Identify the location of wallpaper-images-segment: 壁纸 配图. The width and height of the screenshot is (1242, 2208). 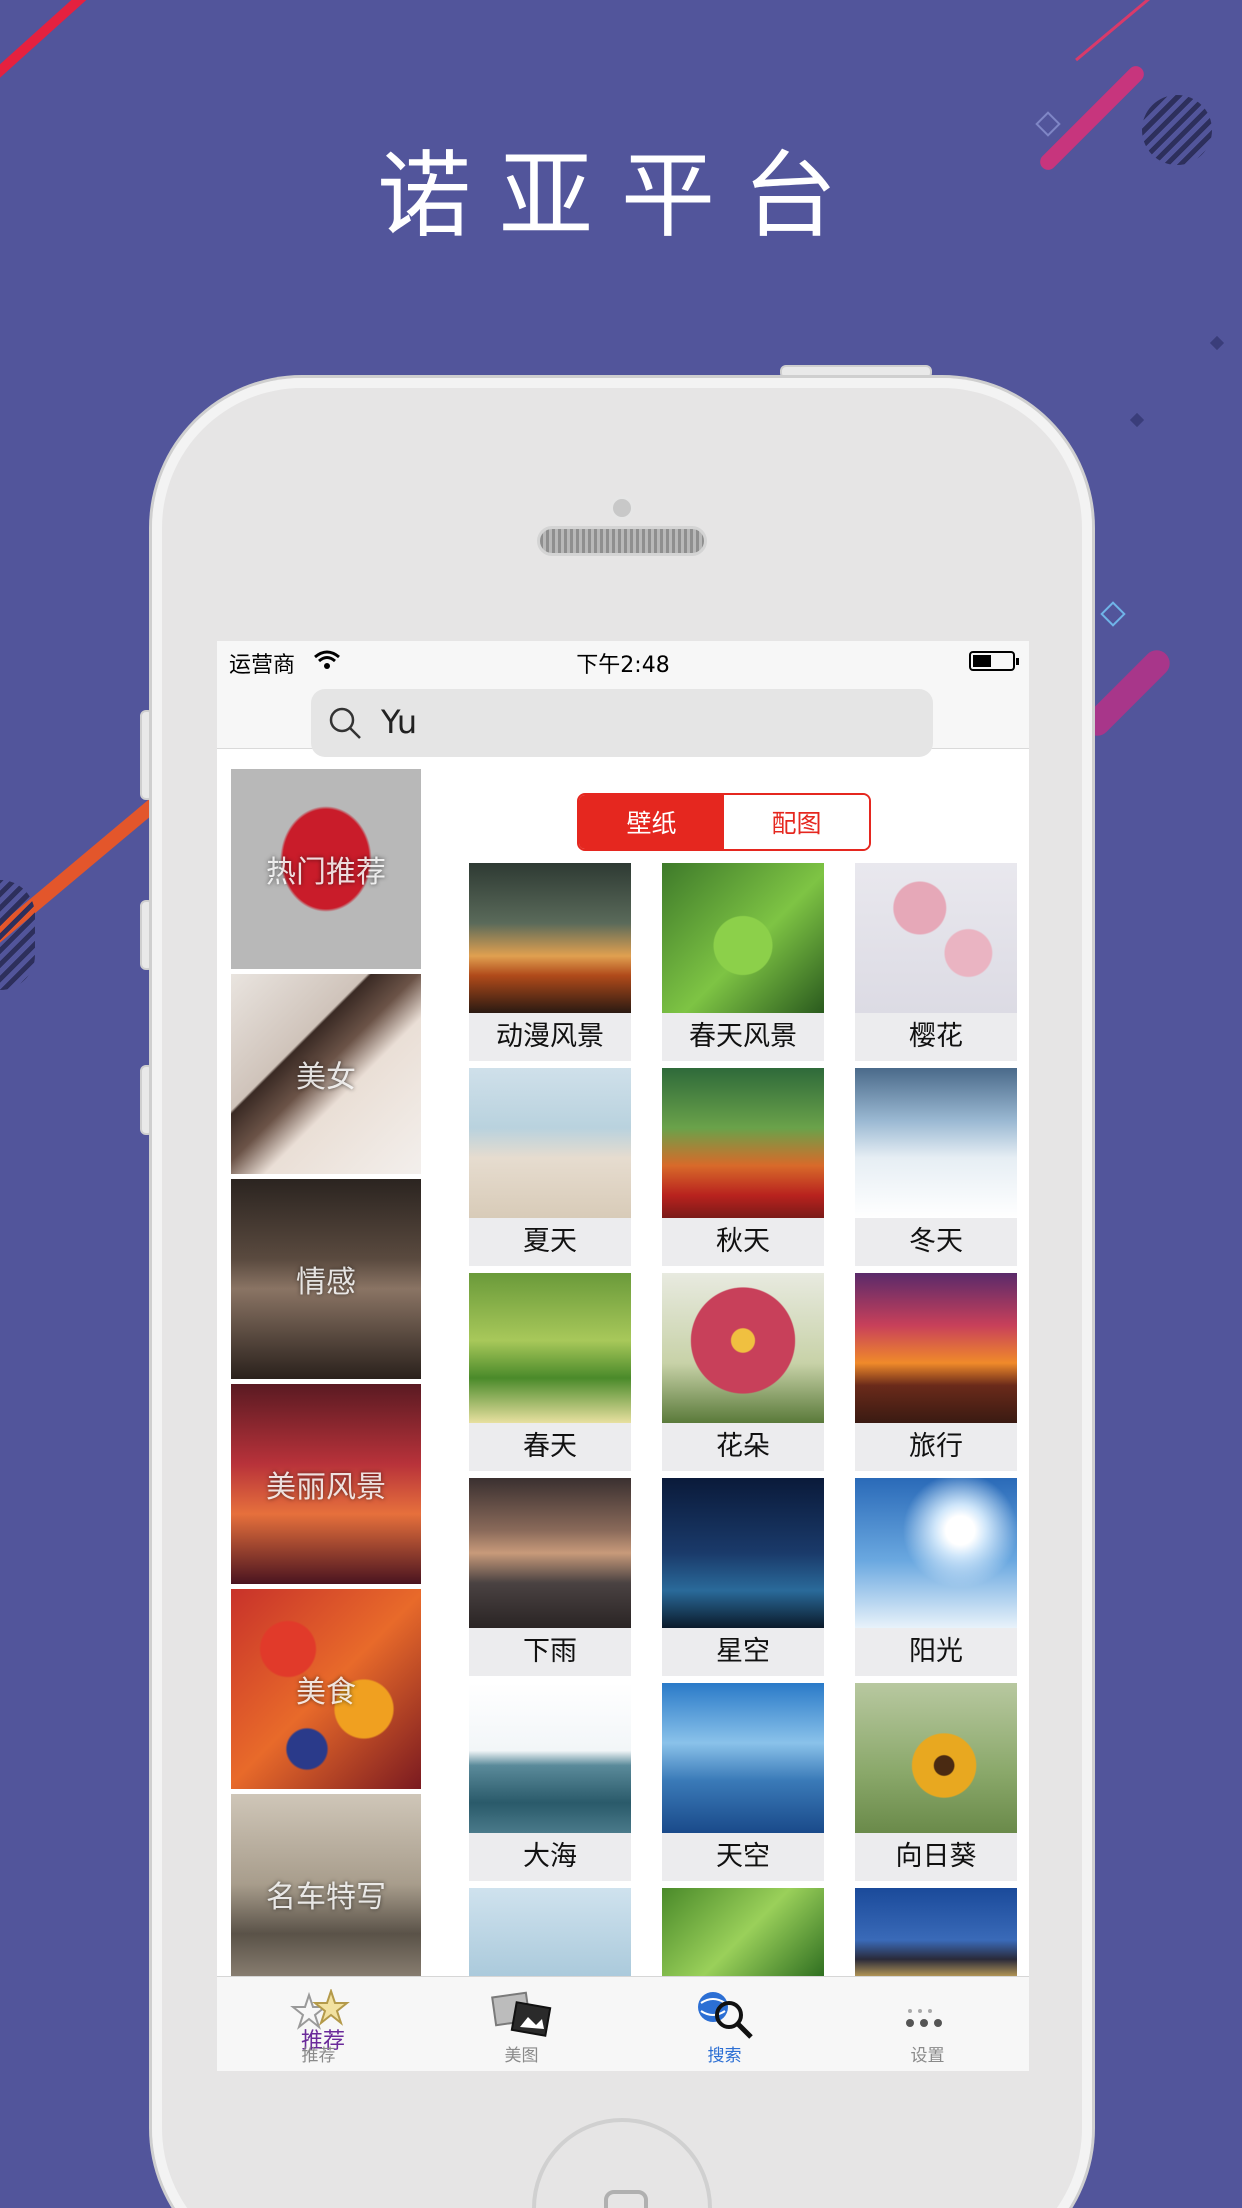
(724, 822).